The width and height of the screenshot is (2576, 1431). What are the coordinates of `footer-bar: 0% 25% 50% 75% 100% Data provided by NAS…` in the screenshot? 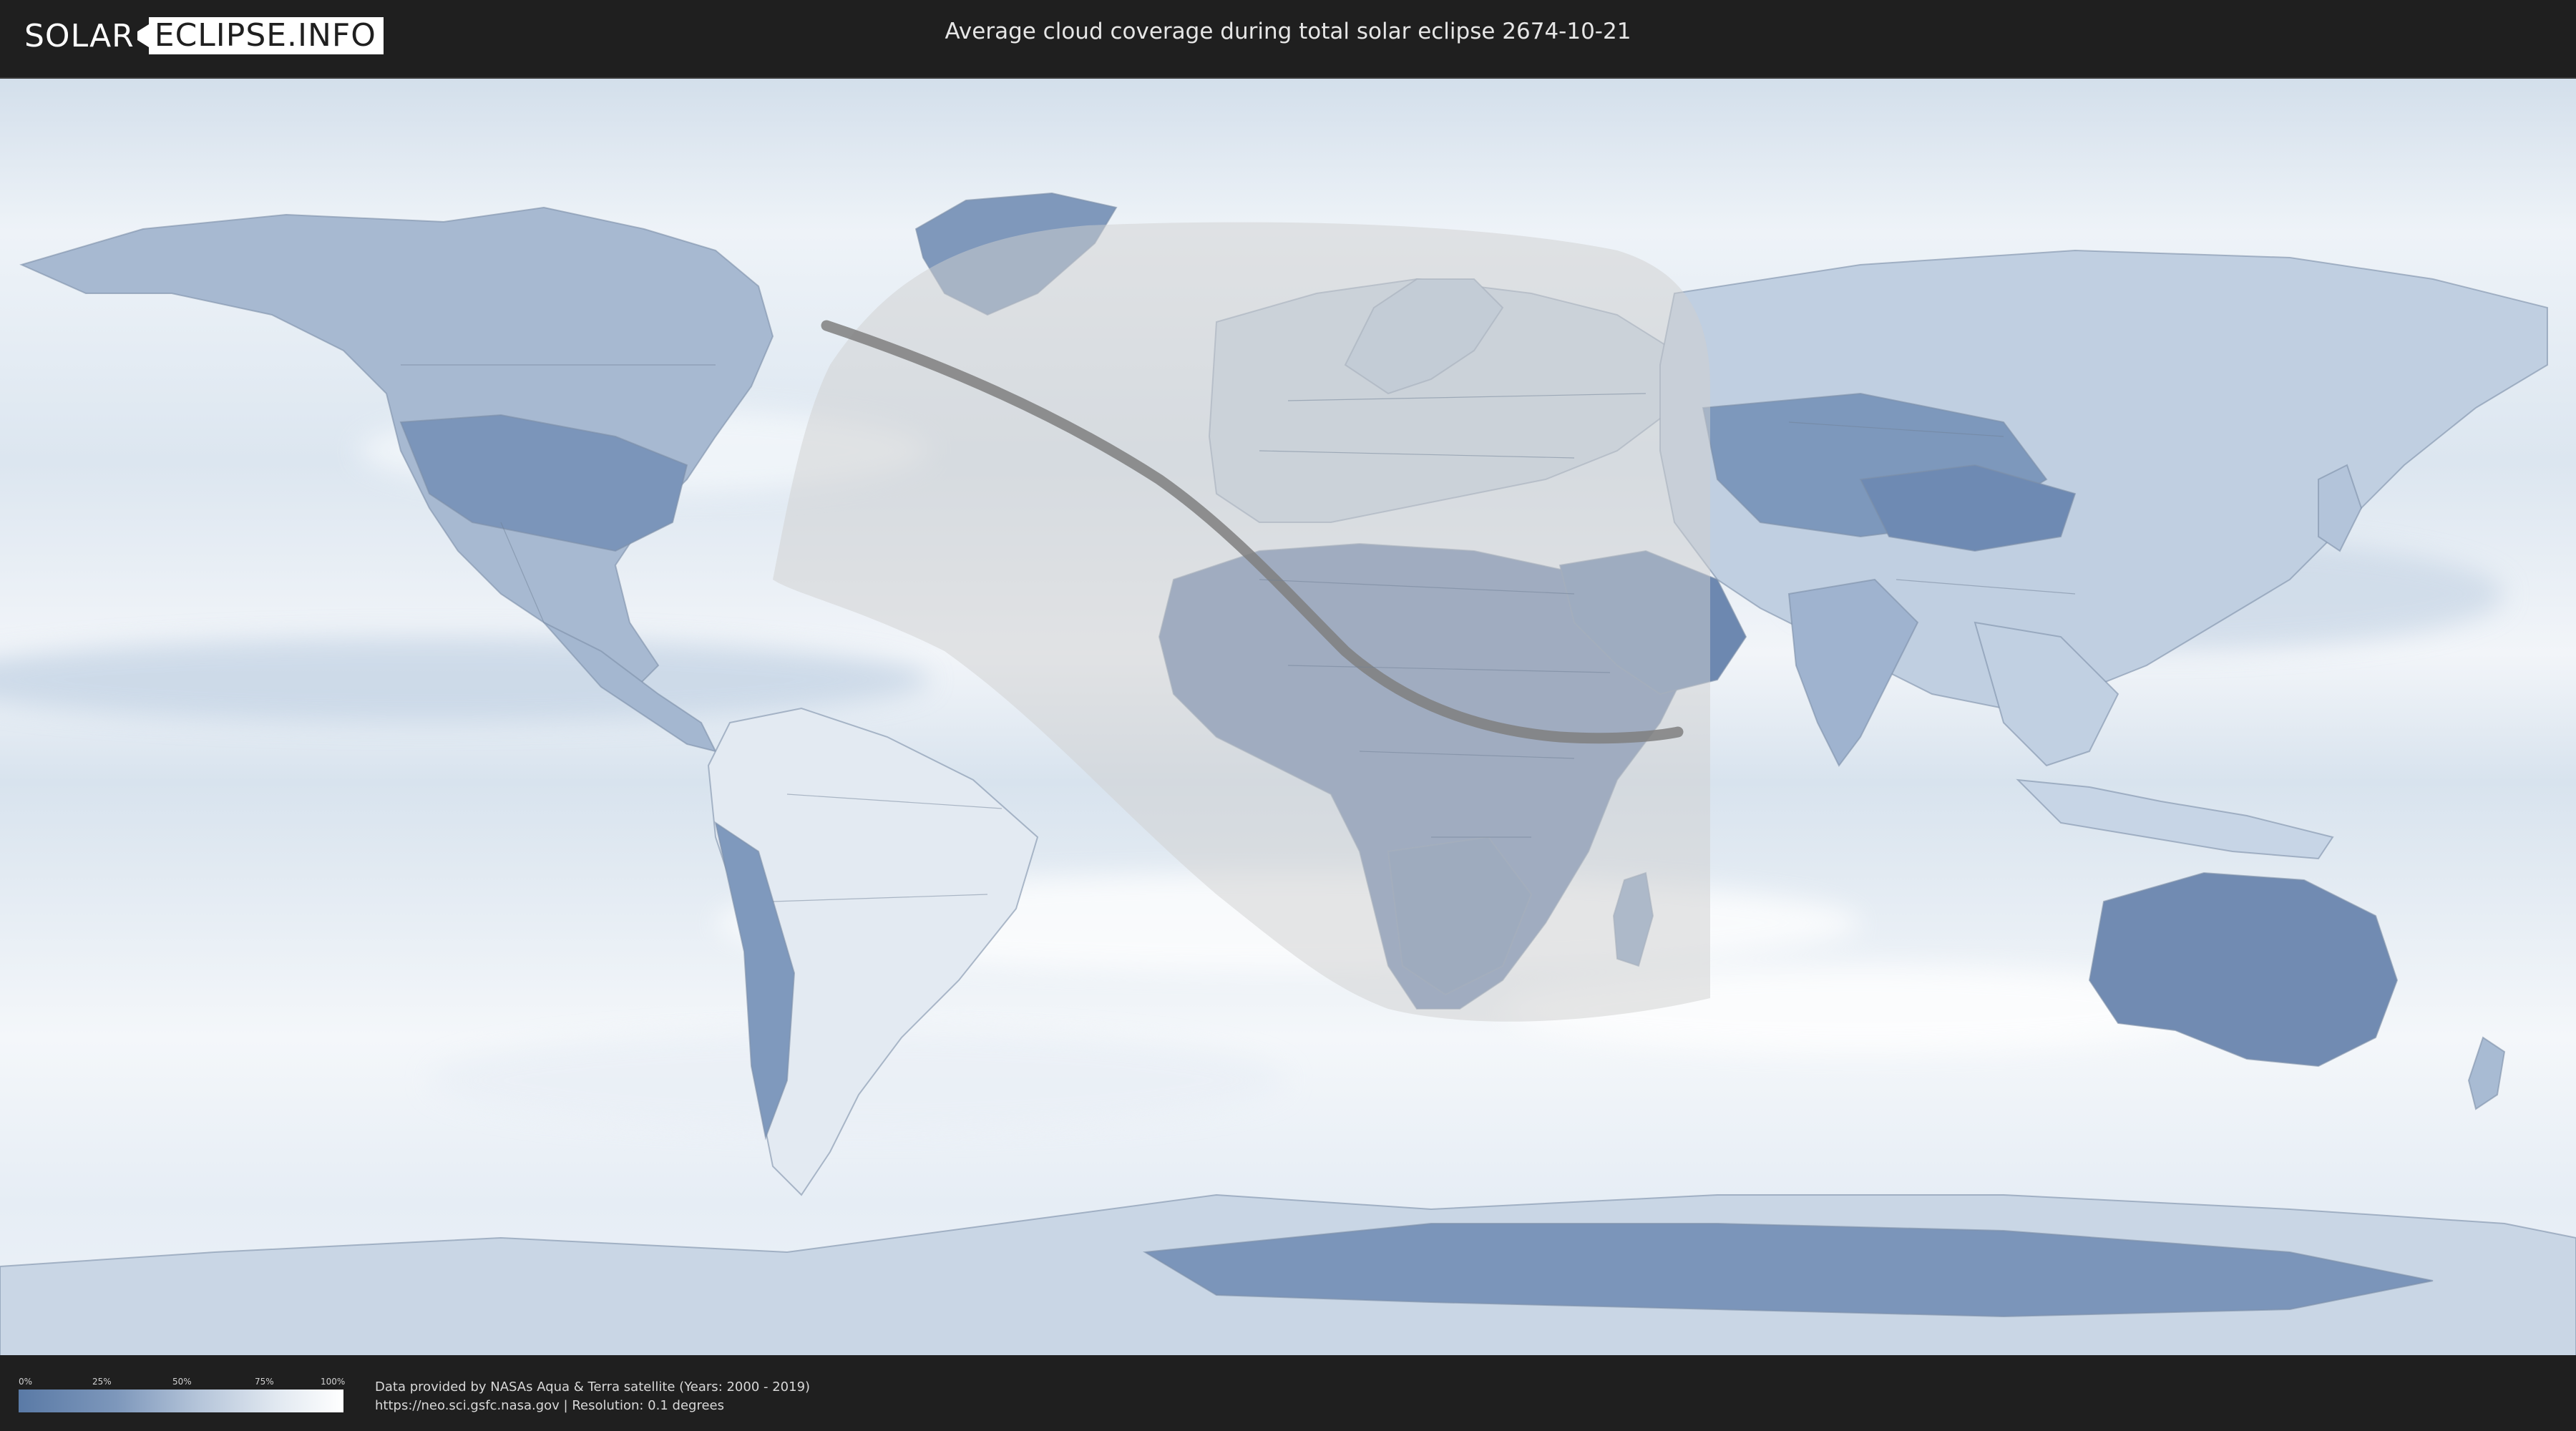 It's located at (1288, 1395).